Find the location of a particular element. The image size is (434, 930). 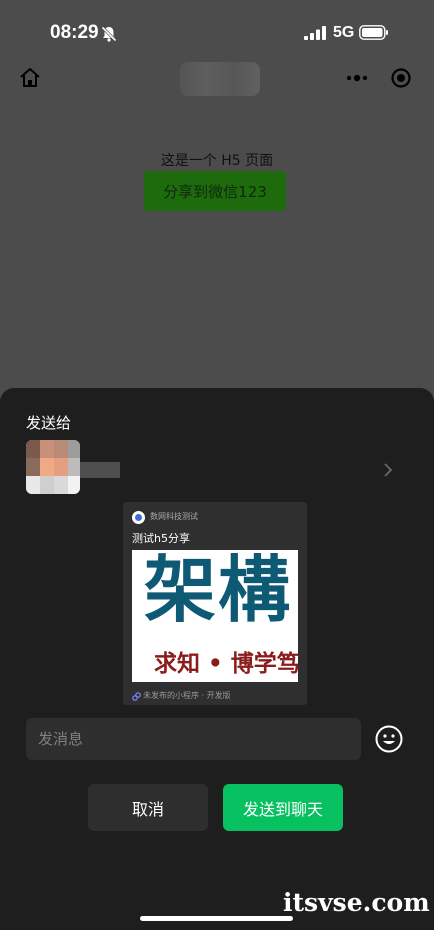

bell-off-icon is located at coordinates (109, 34).